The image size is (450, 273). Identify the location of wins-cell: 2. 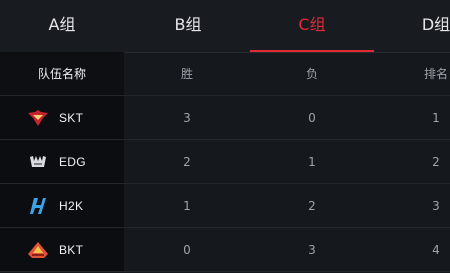
(187, 162).